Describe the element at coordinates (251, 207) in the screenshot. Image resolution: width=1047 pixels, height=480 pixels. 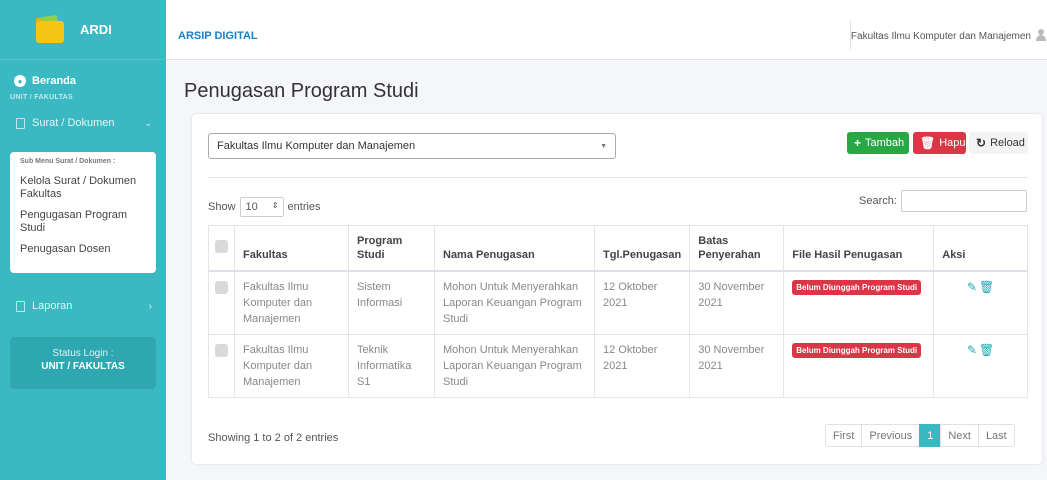
I see `length-value: 10` at that location.